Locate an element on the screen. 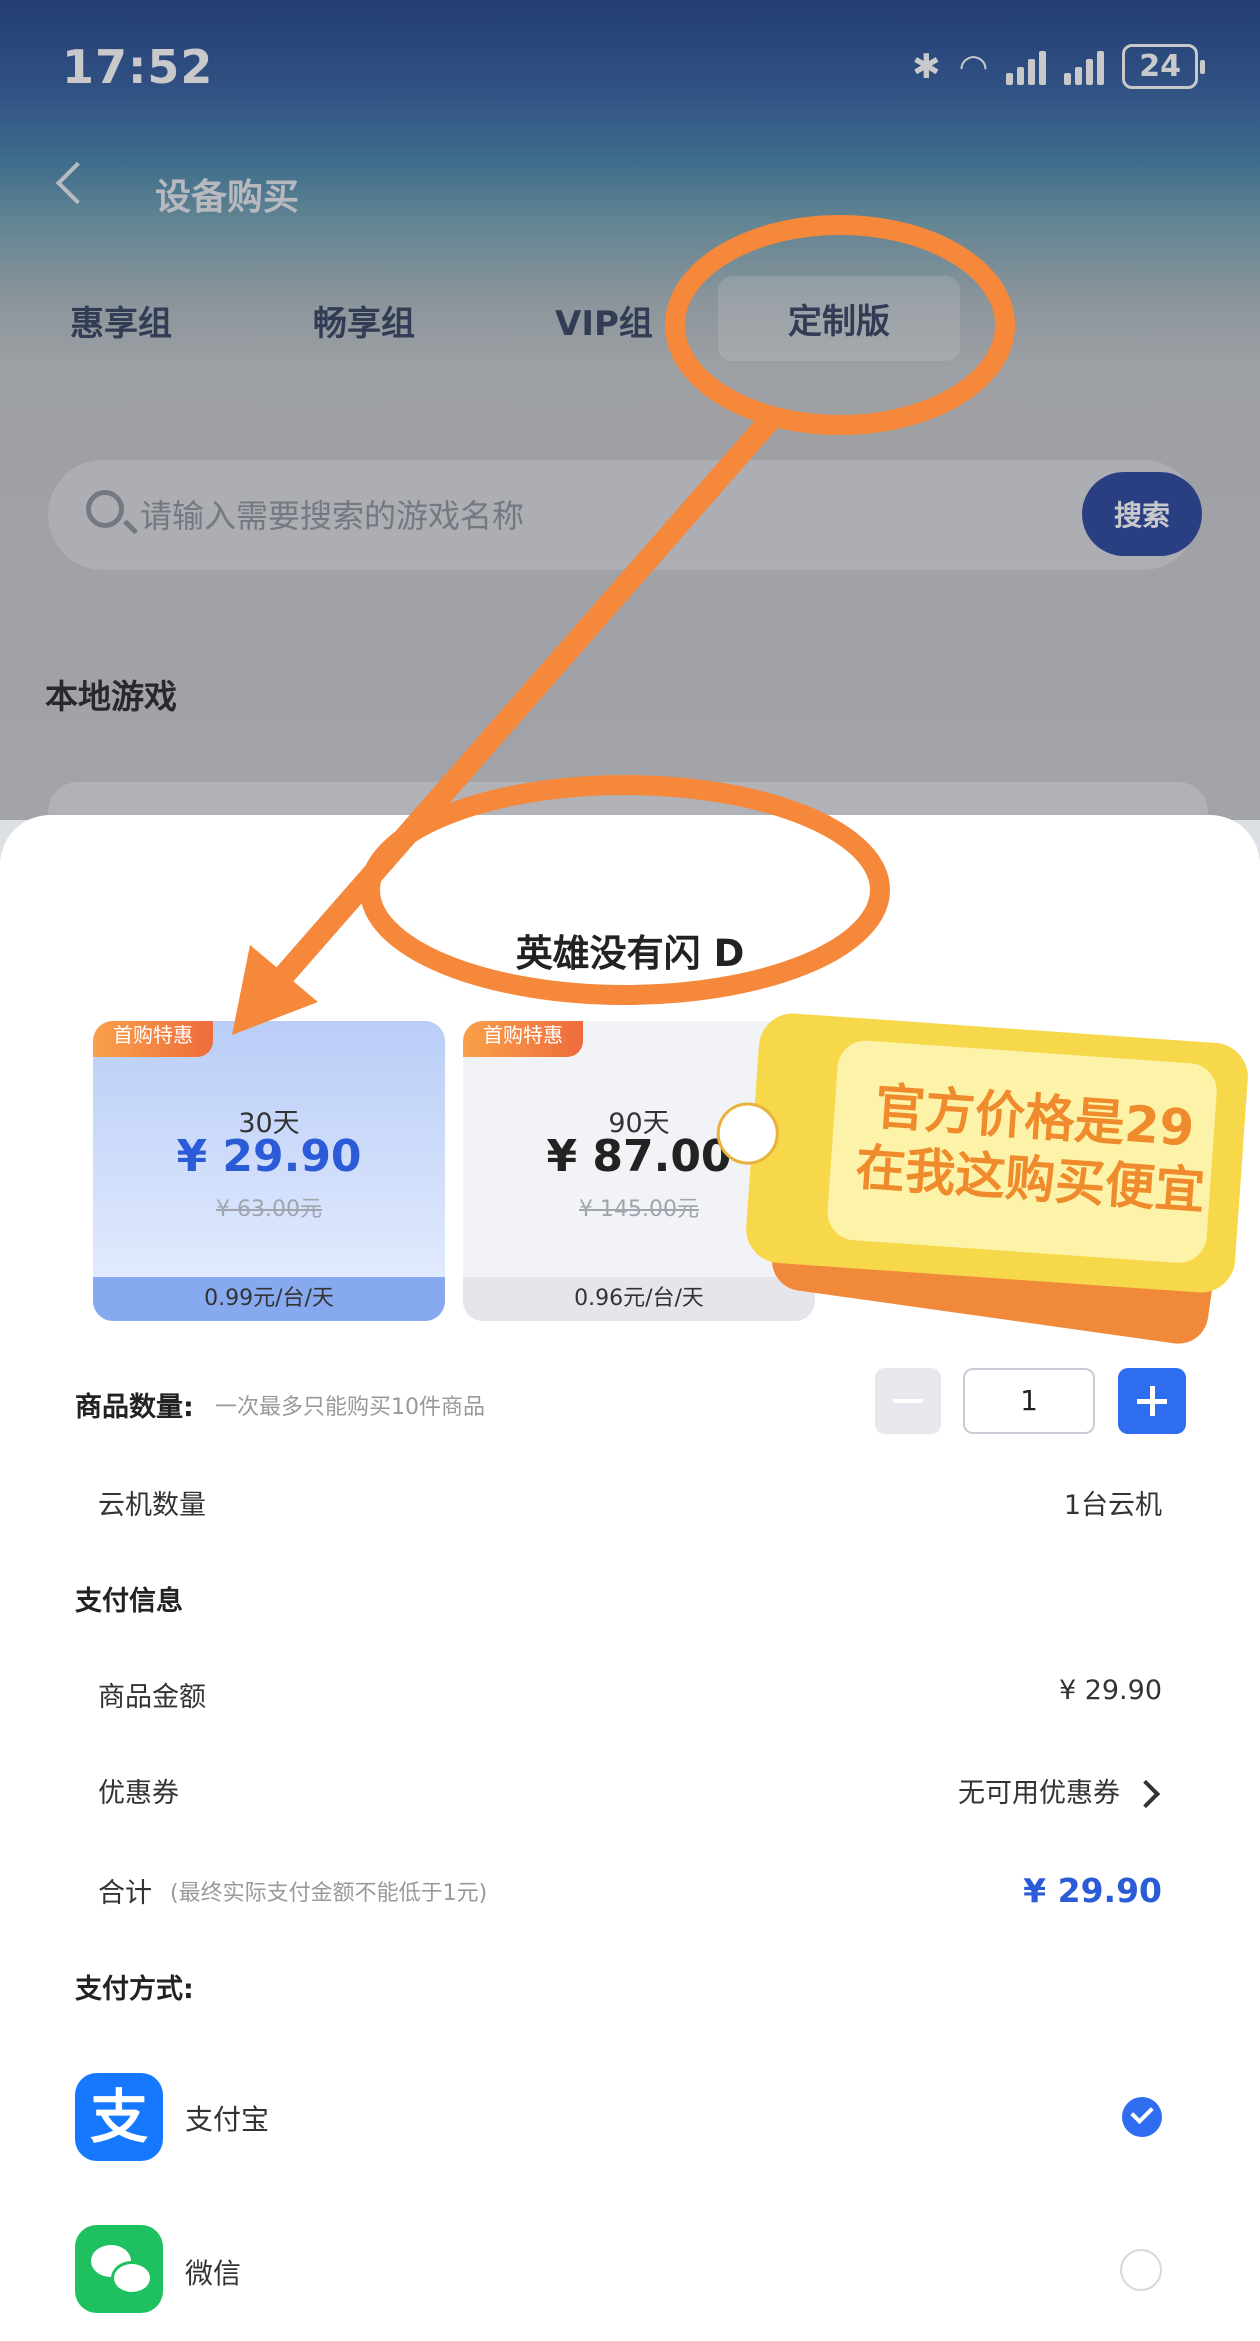 This screenshot has width=1260, height=2341. annotation-circle-title is located at coordinates (625, 890).